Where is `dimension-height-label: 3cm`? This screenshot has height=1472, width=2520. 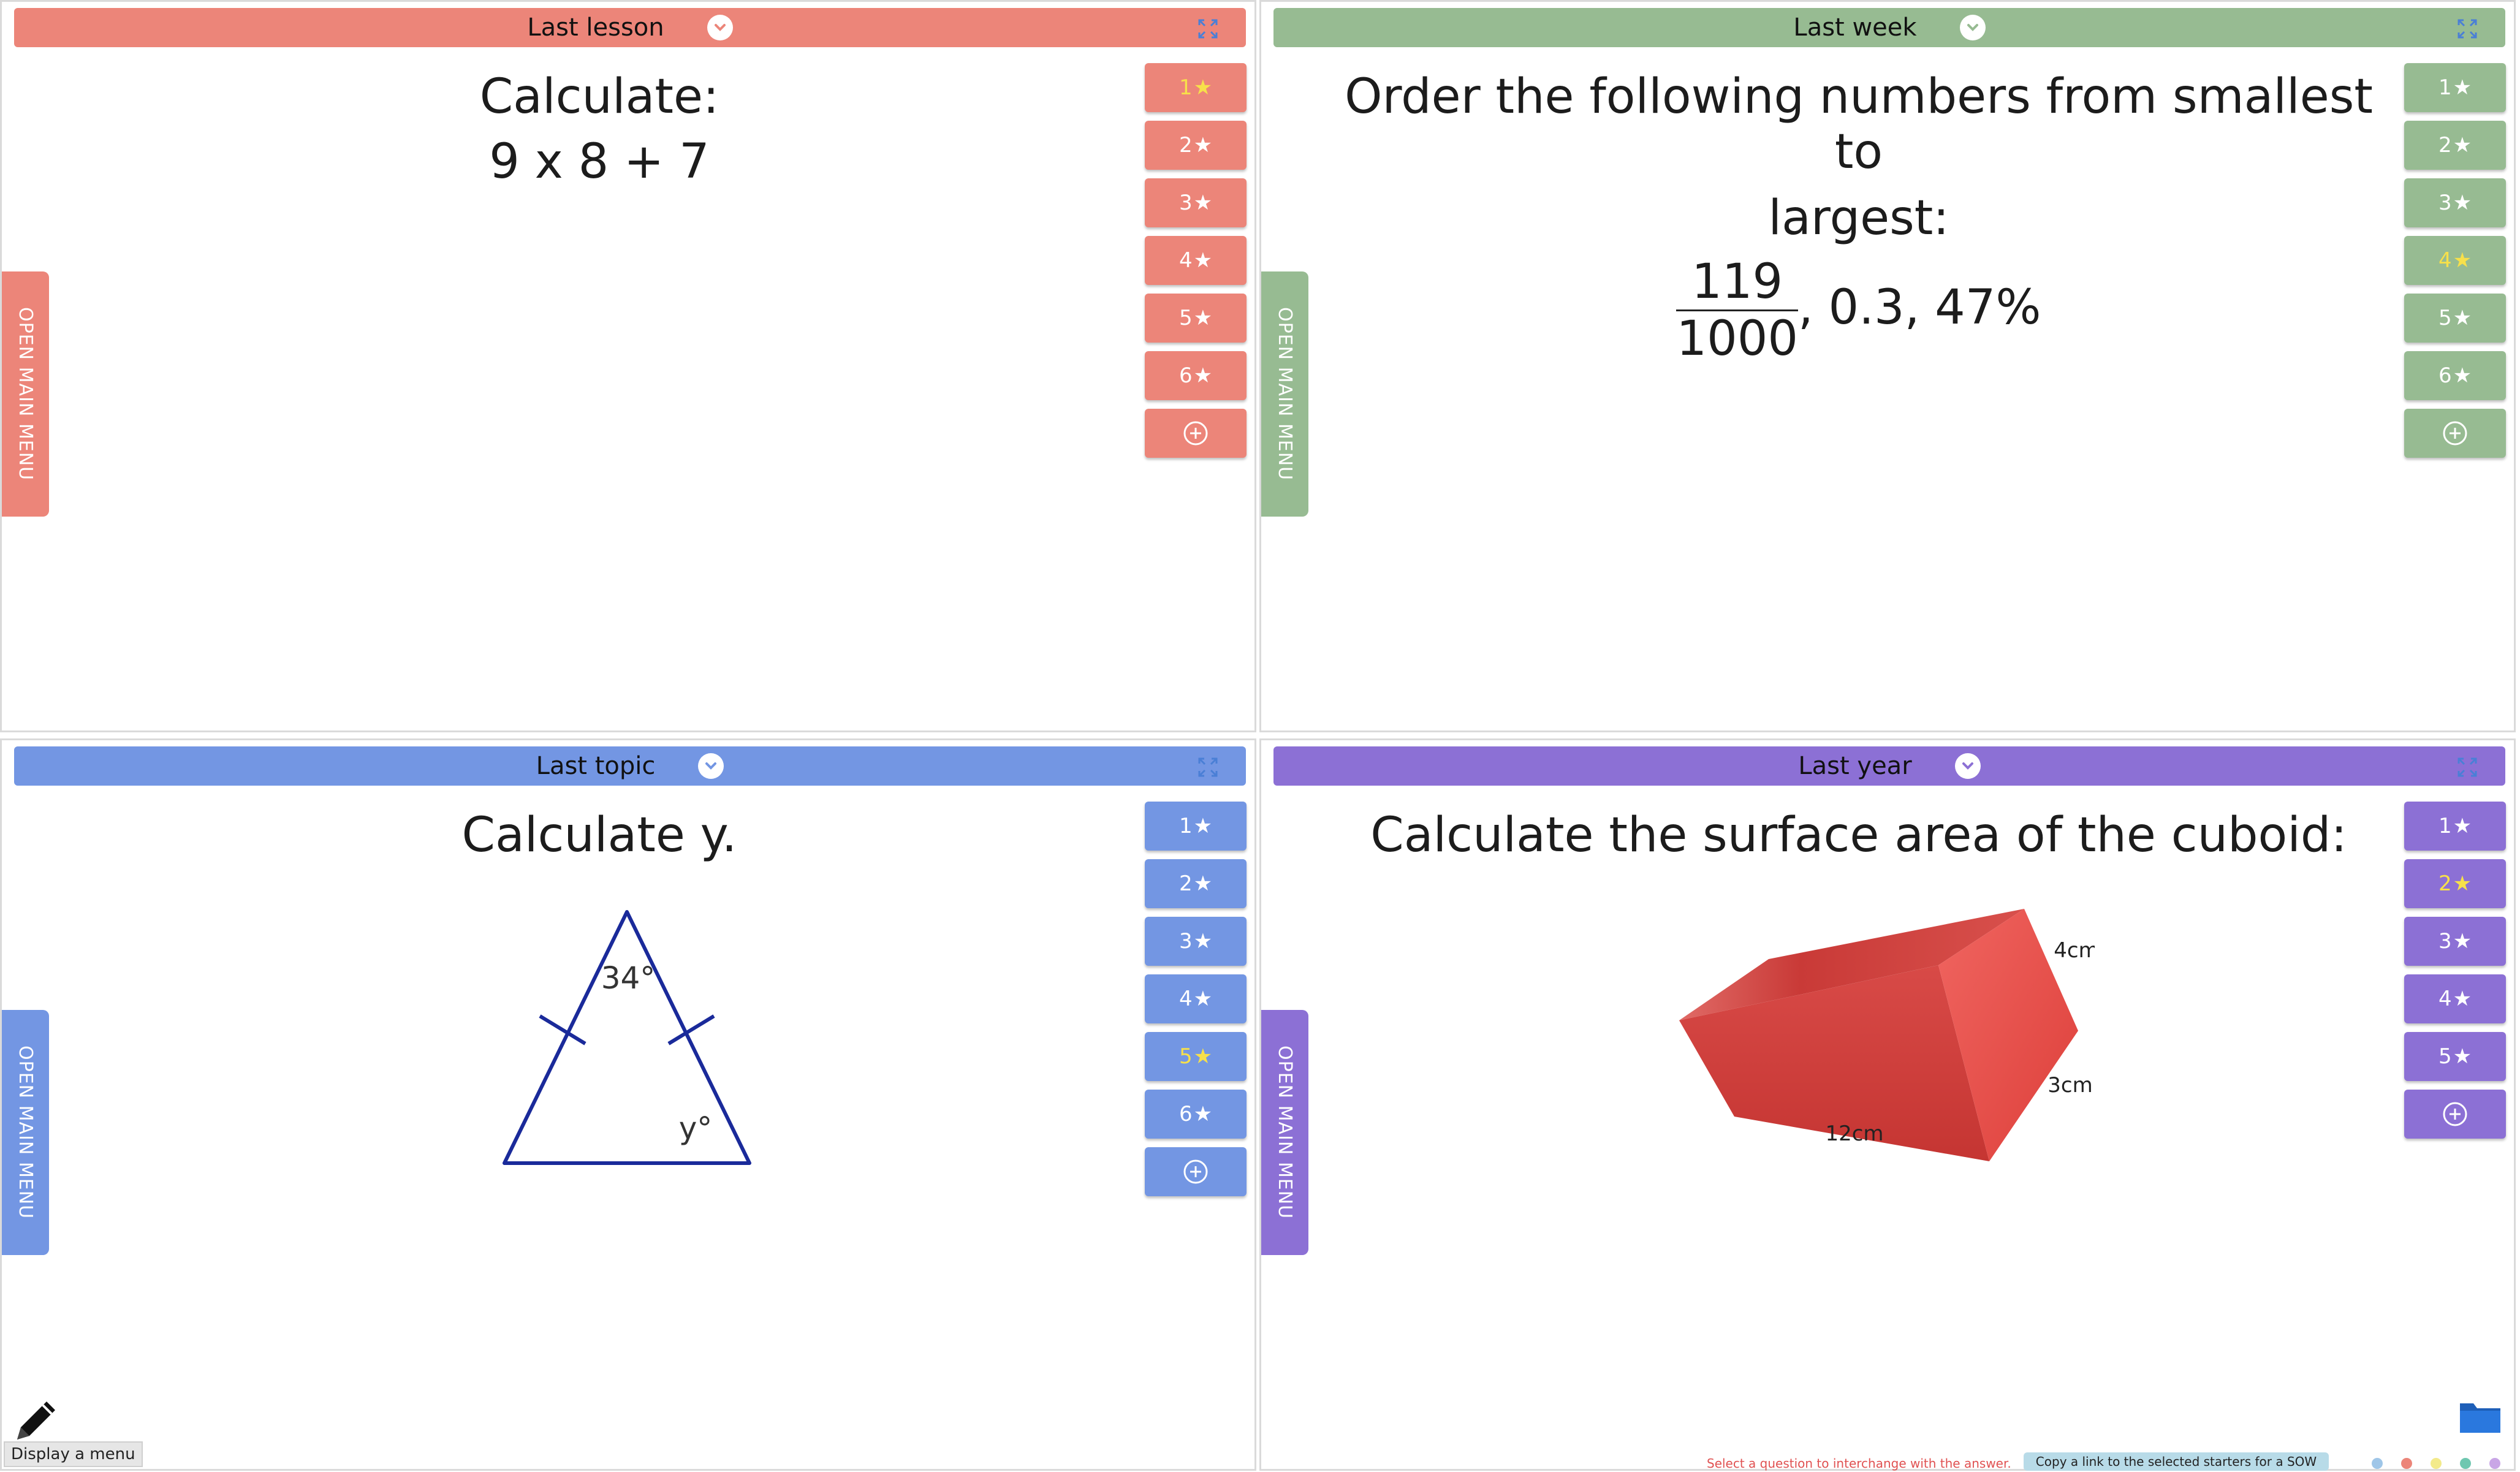
dimension-height-label: 3cm is located at coordinates (2070, 1085).